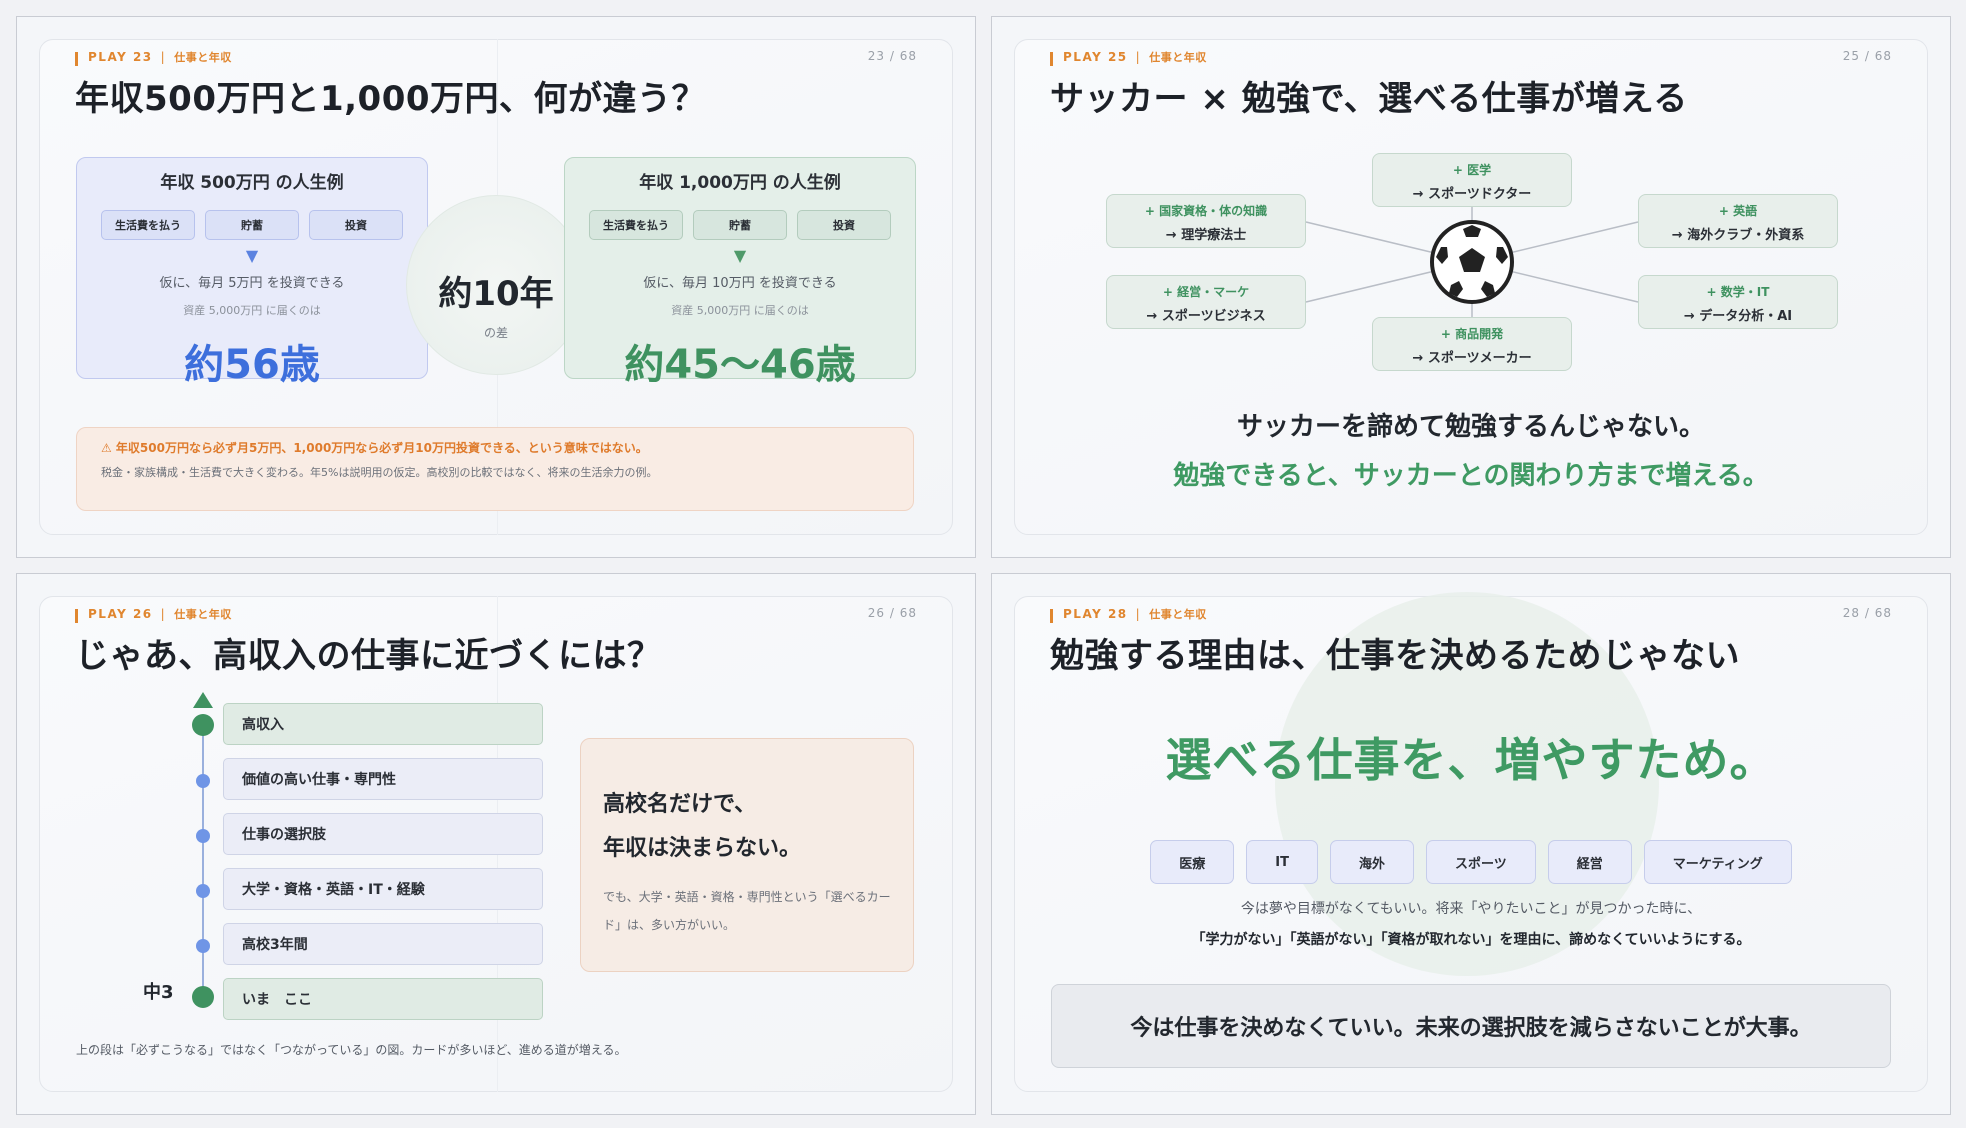 The width and height of the screenshot is (1966, 1128). Describe the element at coordinates (153, 56) in the screenshot. I see `slide-header: PLAY 23 | 仕事と年収` at that location.